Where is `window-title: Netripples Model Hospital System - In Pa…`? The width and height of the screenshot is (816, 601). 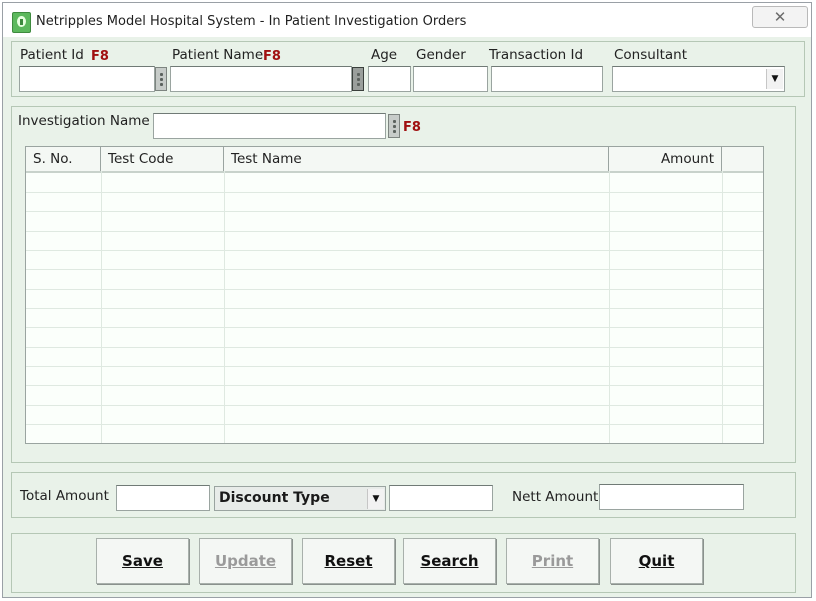
window-title: Netripples Model Hospital System - In Pa… is located at coordinates (251, 21).